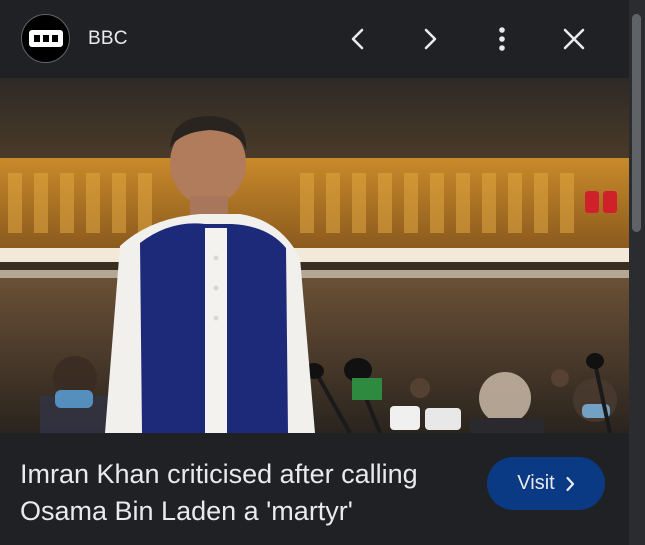 This screenshot has height=545, width=645. I want to click on bbc-logo-icon, so click(45, 38).